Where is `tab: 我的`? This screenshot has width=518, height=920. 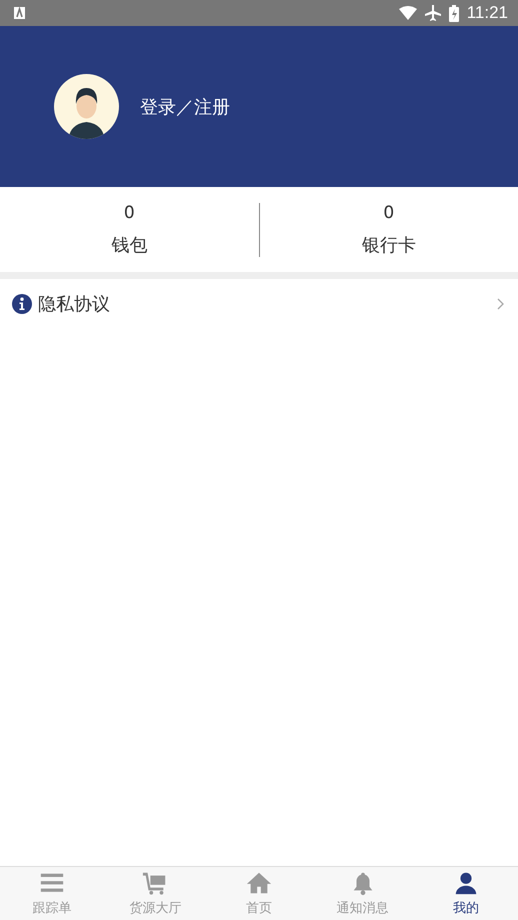 tab: 我的 is located at coordinates (466, 893).